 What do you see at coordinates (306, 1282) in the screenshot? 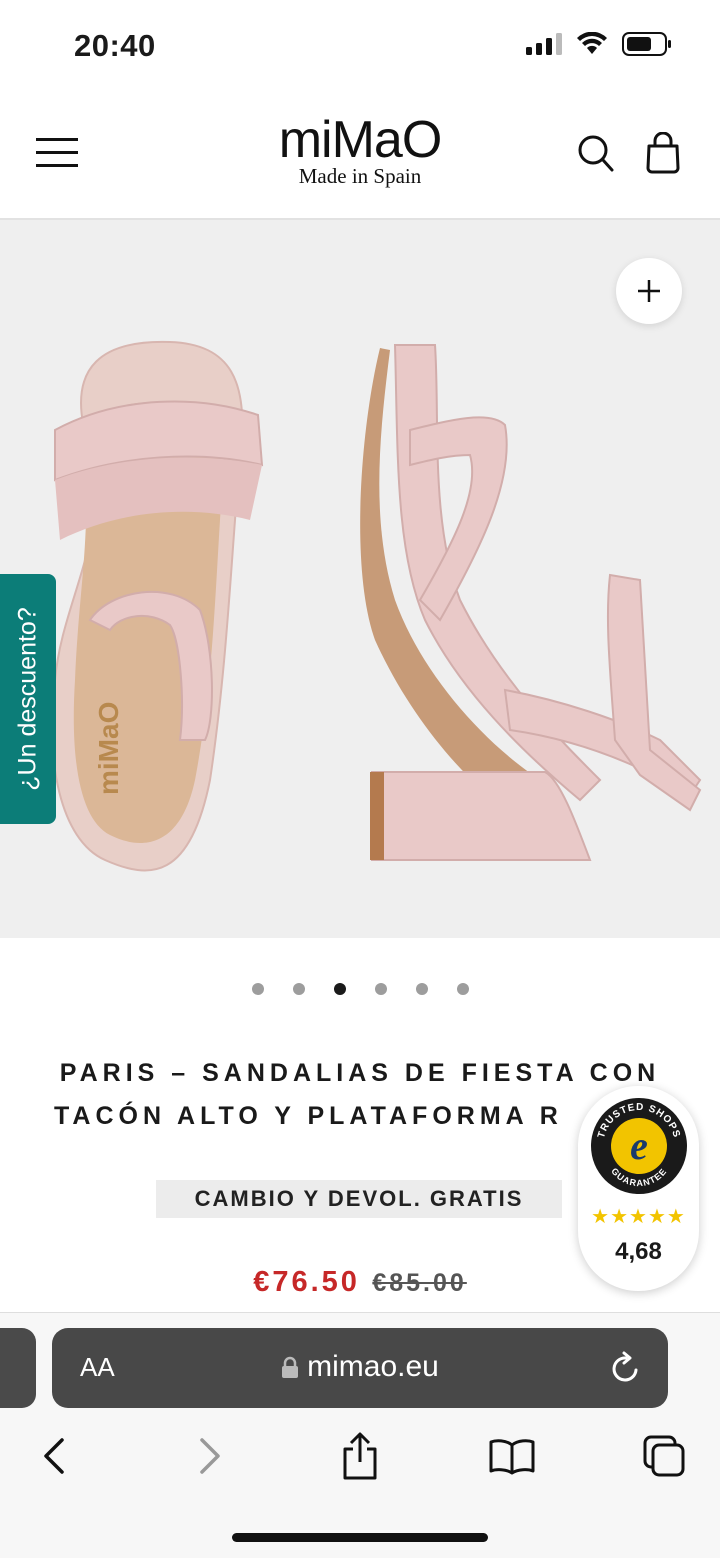
I see `sale-price: €76.50` at bounding box center [306, 1282].